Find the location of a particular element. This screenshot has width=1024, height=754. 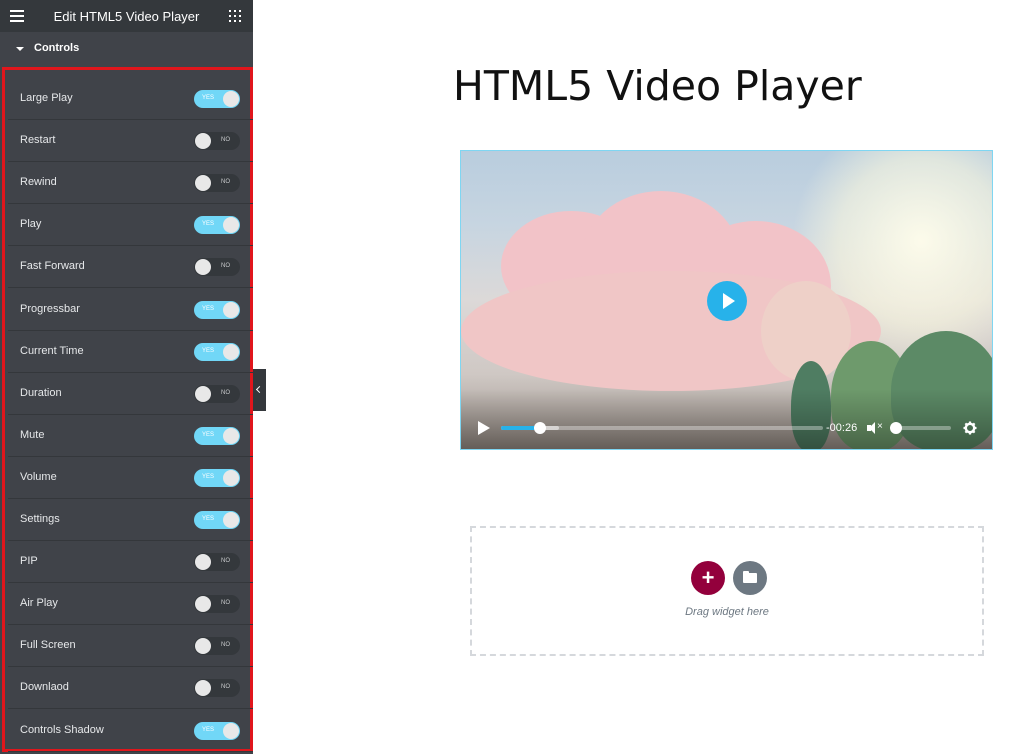

control-label: PIP is located at coordinates (29, 561).